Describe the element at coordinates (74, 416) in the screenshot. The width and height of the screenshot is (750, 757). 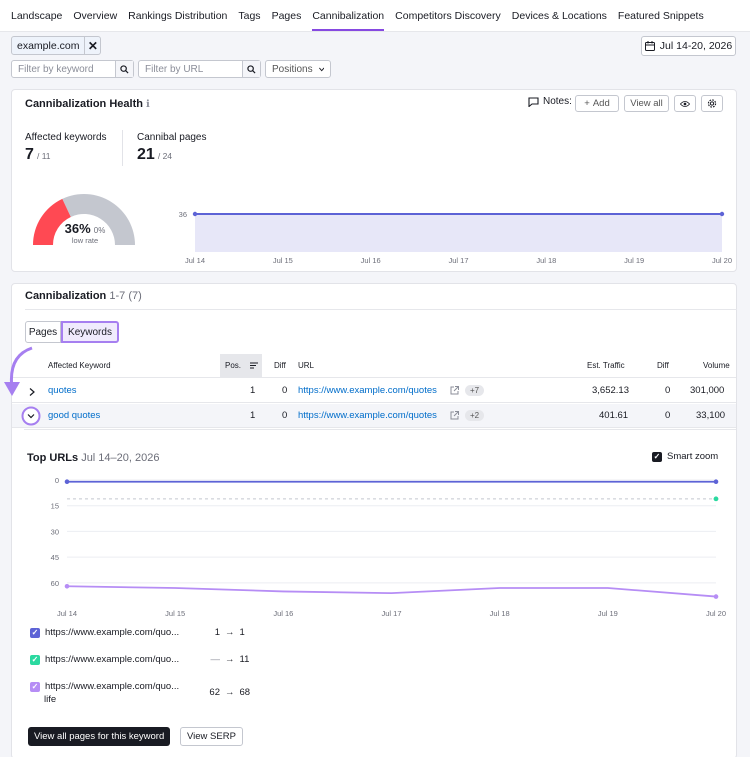
I see `keyword-link: good quotes` at that location.